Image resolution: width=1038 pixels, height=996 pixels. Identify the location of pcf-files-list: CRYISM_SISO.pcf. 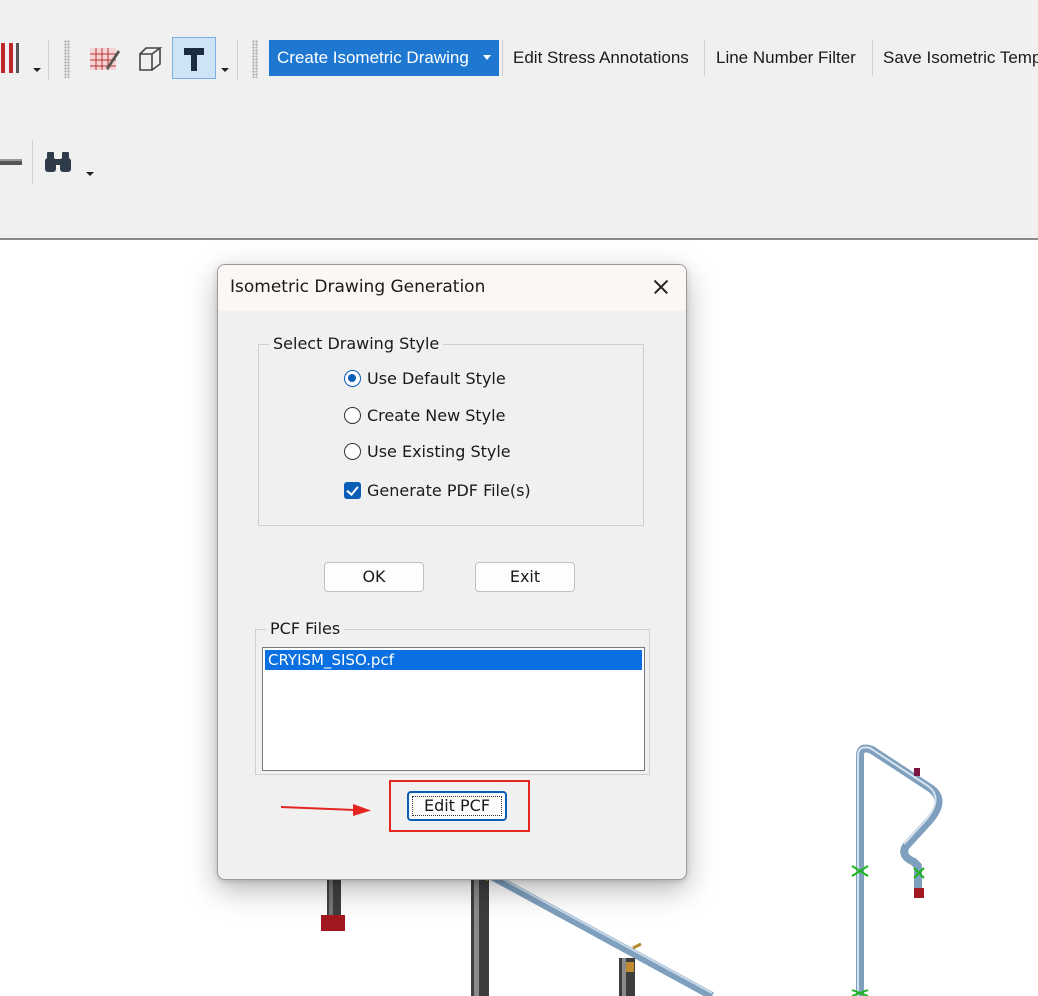
(453, 709).